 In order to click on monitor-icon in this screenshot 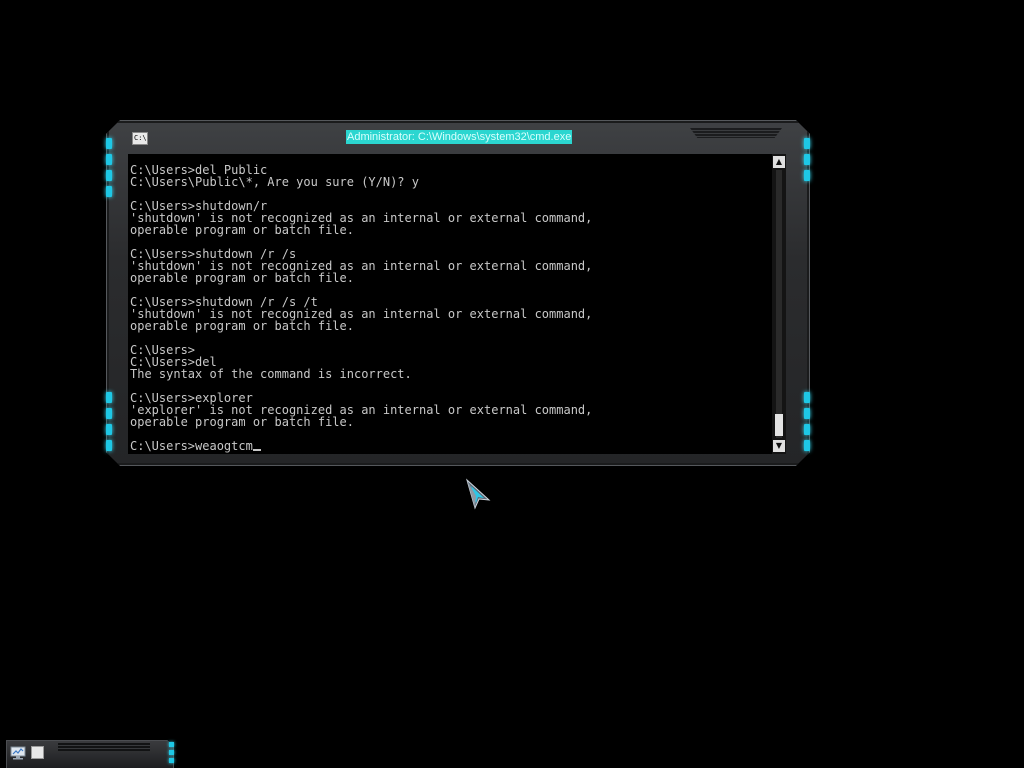, I will do `click(18, 753)`.